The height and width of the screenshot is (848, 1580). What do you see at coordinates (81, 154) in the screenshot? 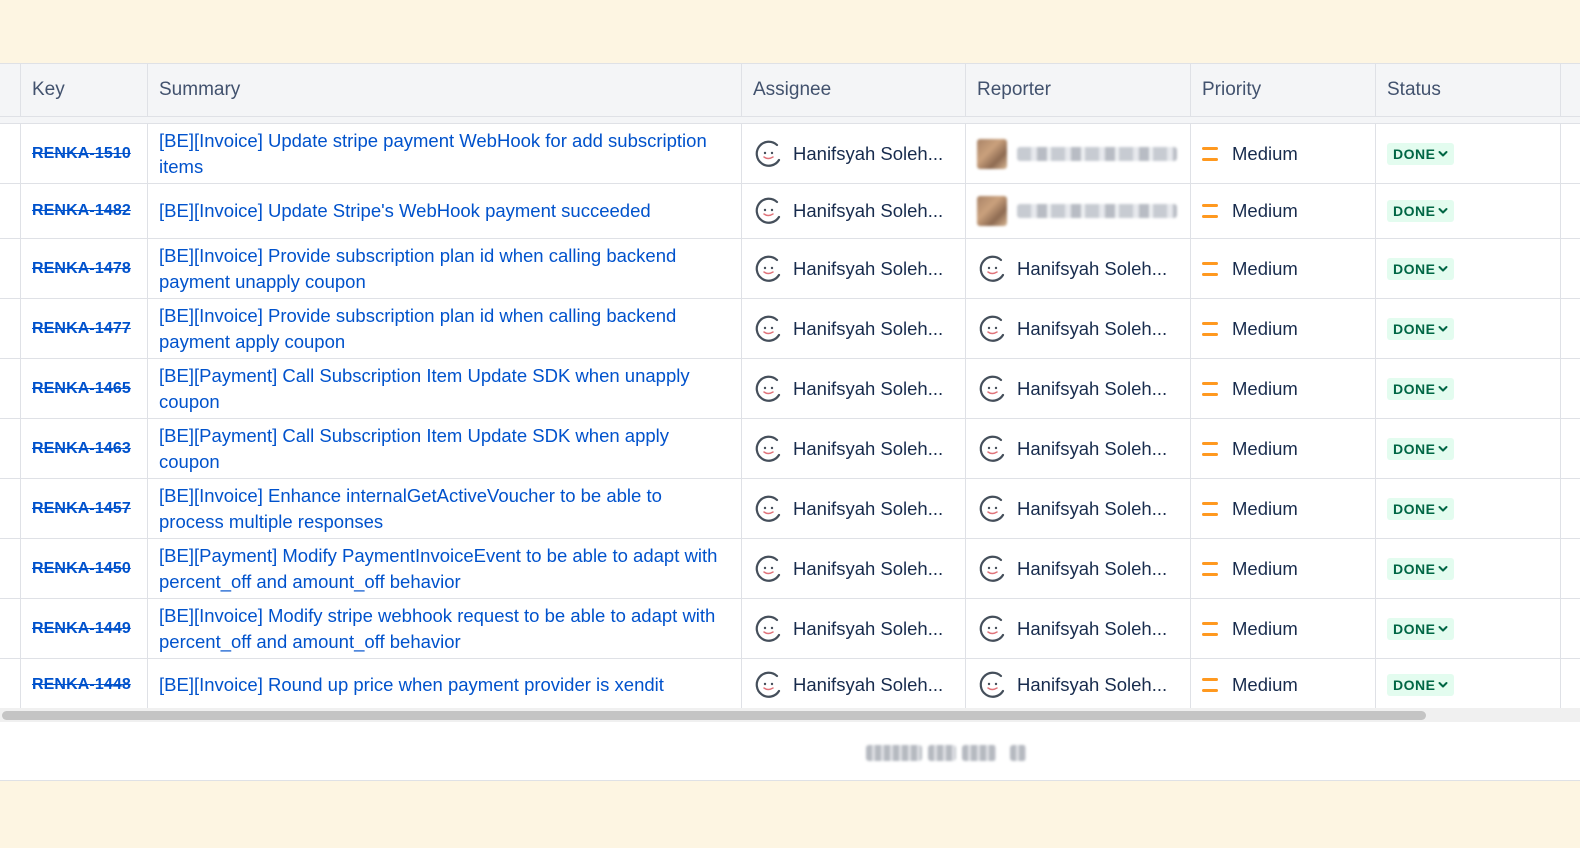
I see `issue-key-link: RENKA-1510` at bounding box center [81, 154].